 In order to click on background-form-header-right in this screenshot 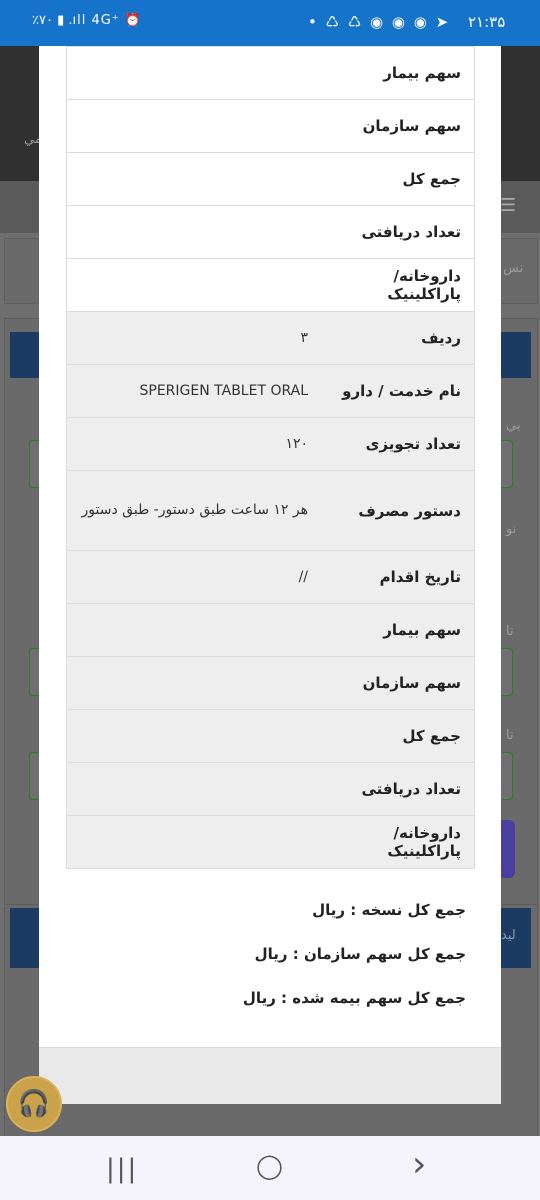, I will do `click(516, 355)`.